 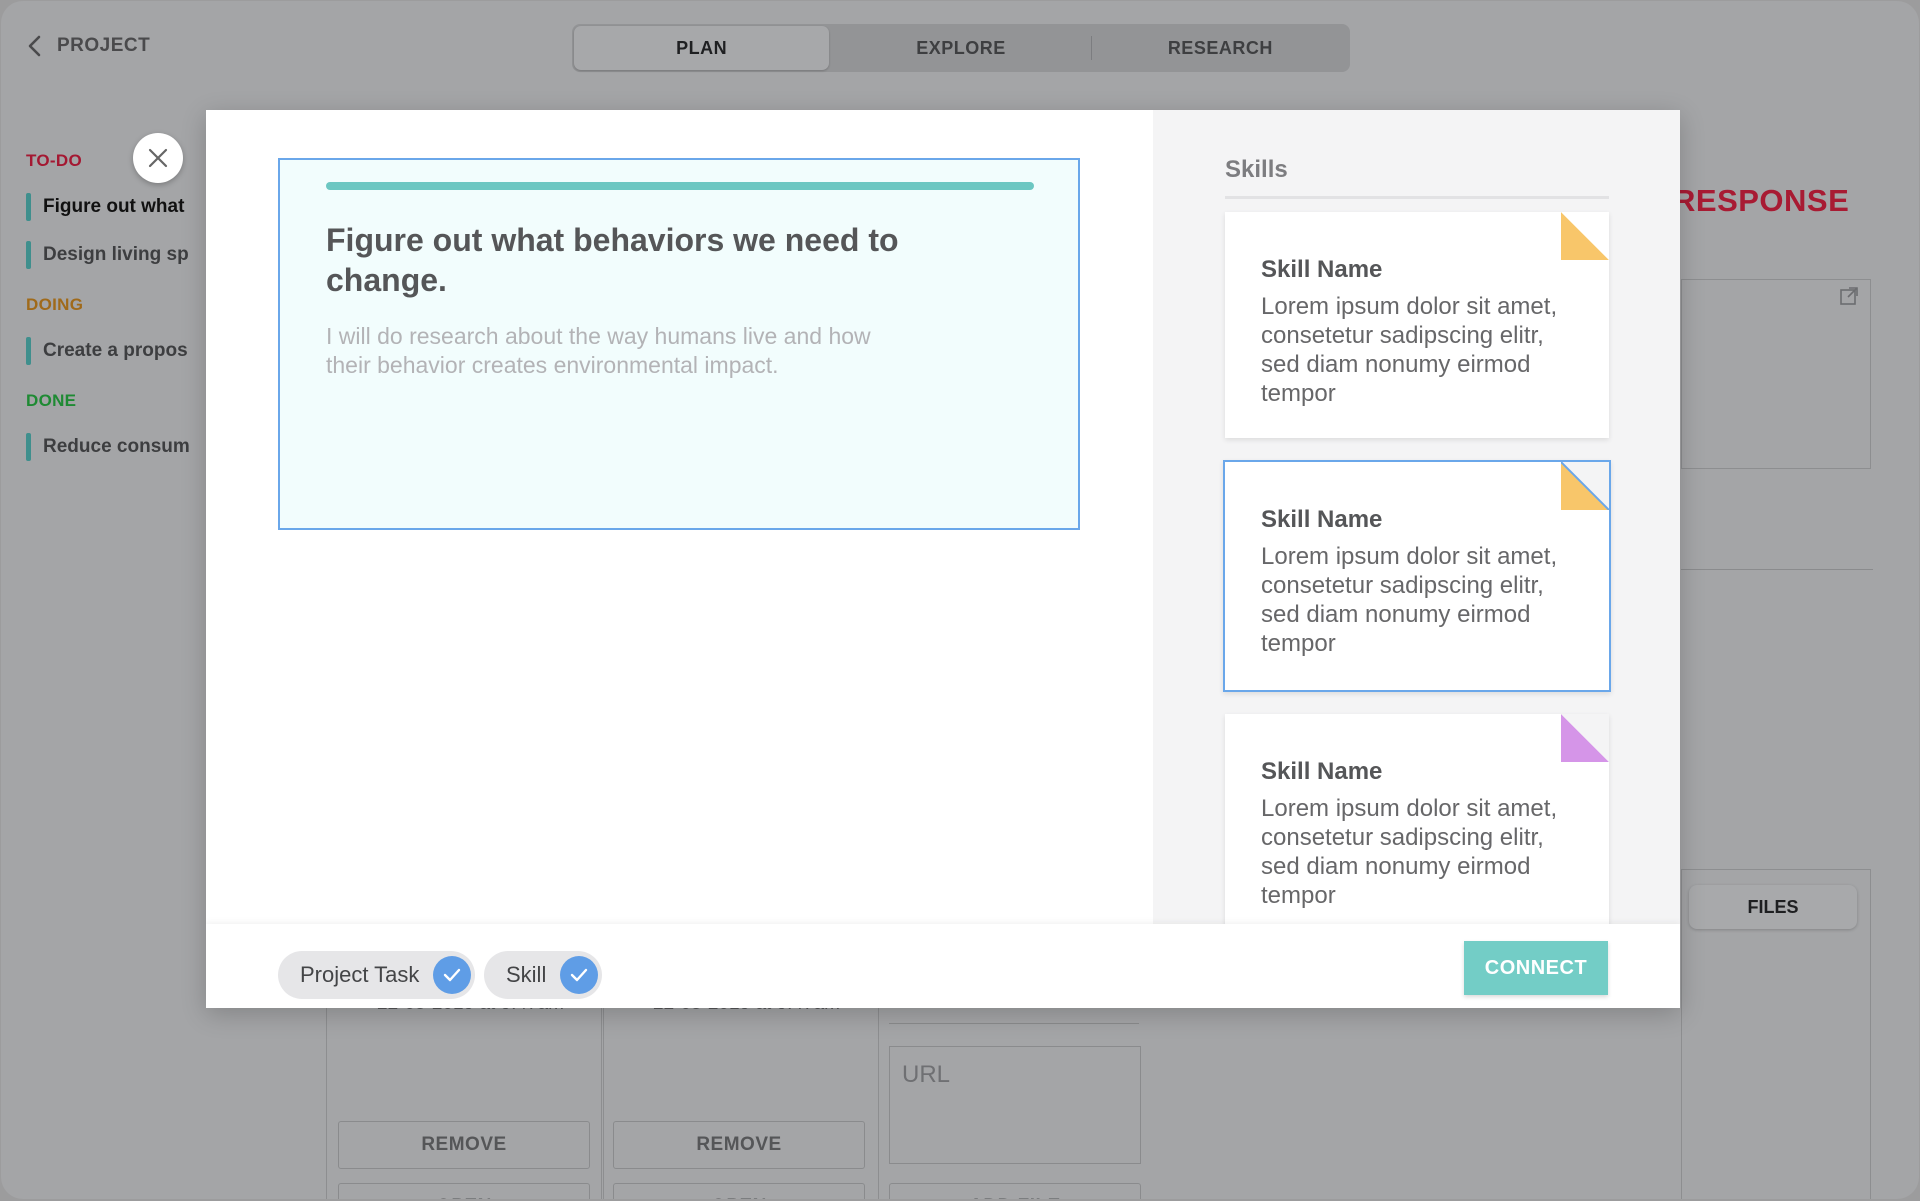 I want to click on skill-corner-purple, so click(x=1585, y=738).